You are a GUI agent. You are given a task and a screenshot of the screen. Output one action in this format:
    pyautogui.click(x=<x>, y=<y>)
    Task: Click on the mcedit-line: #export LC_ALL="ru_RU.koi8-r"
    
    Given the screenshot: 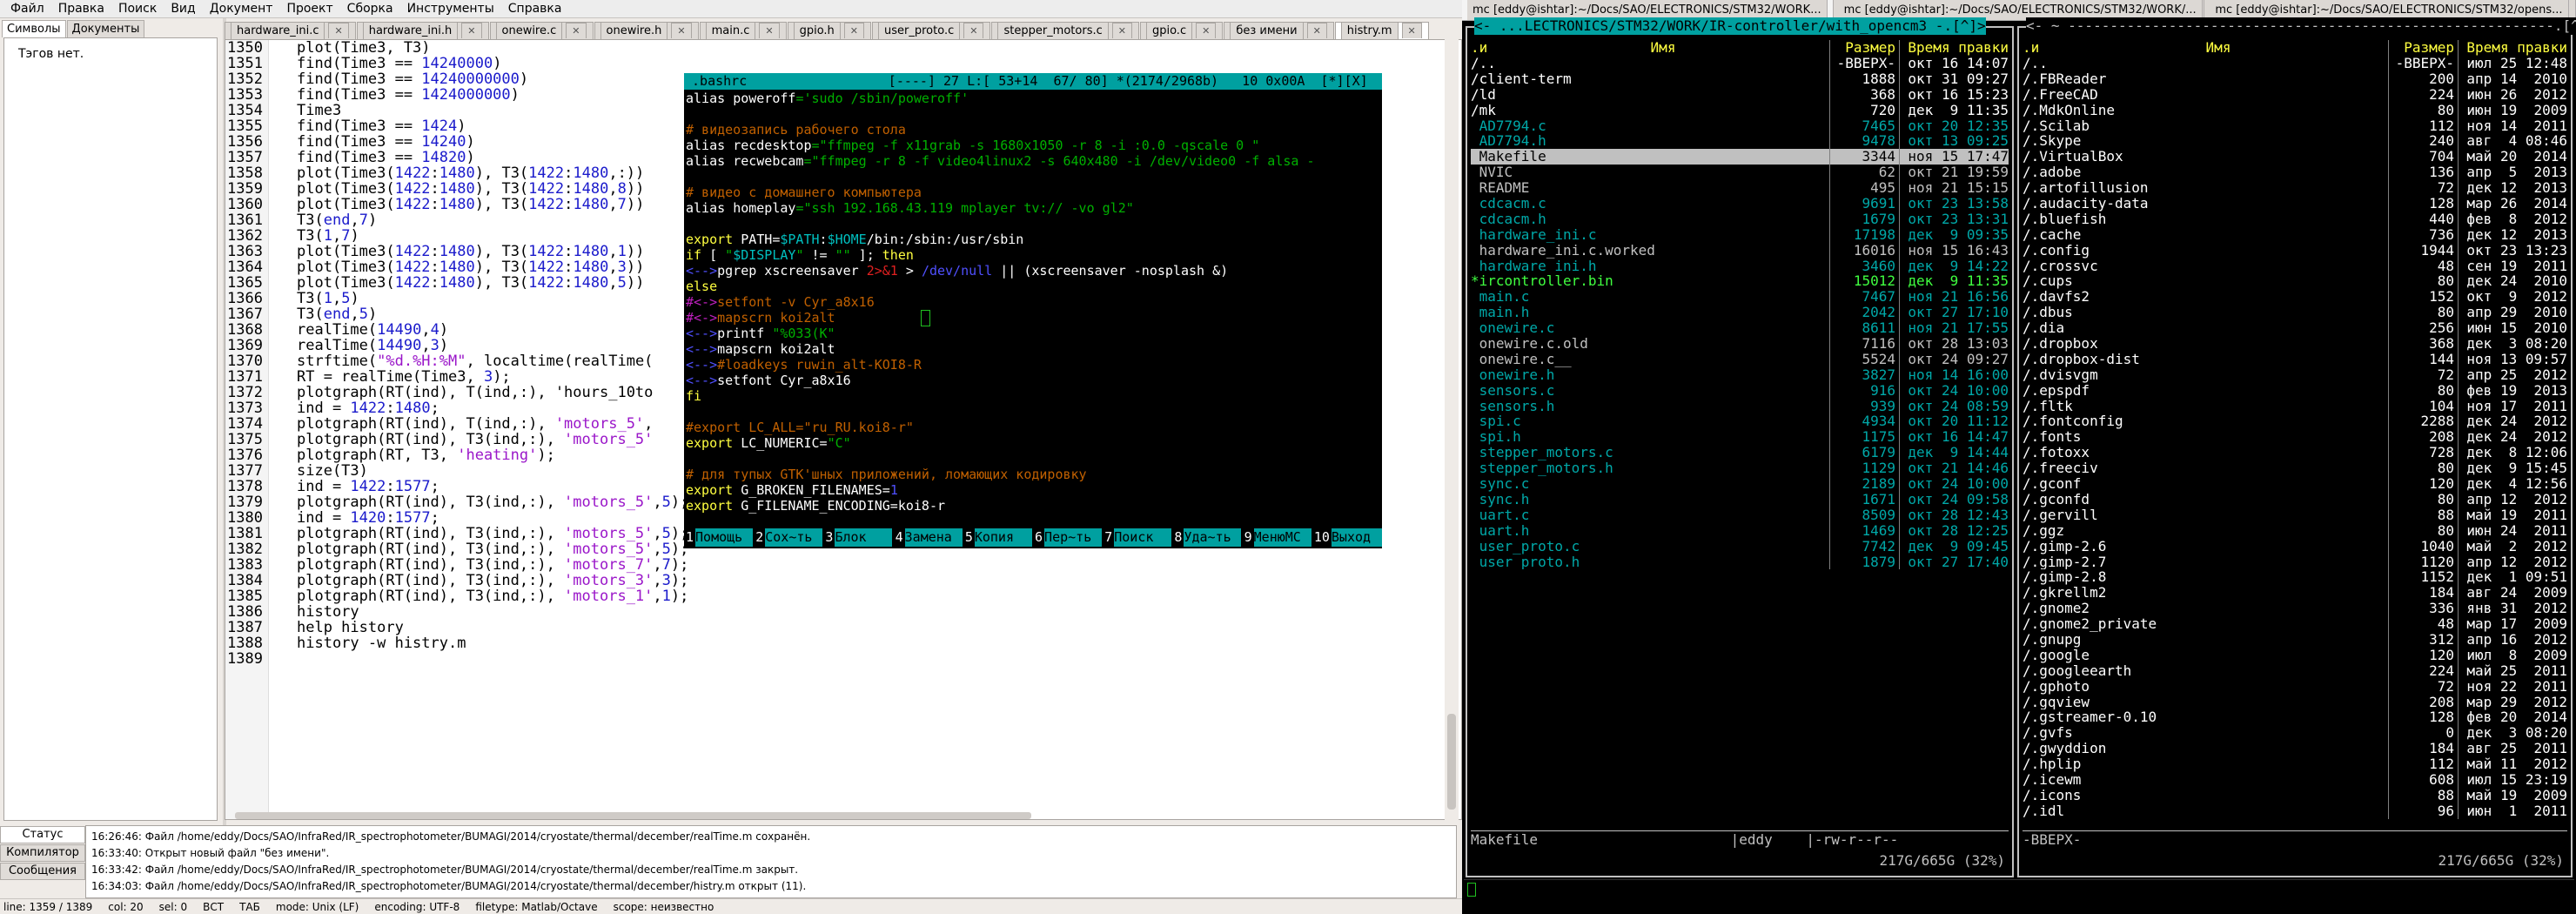 What is the action you would take?
    pyautogui.click(x=1033, y=427)
    